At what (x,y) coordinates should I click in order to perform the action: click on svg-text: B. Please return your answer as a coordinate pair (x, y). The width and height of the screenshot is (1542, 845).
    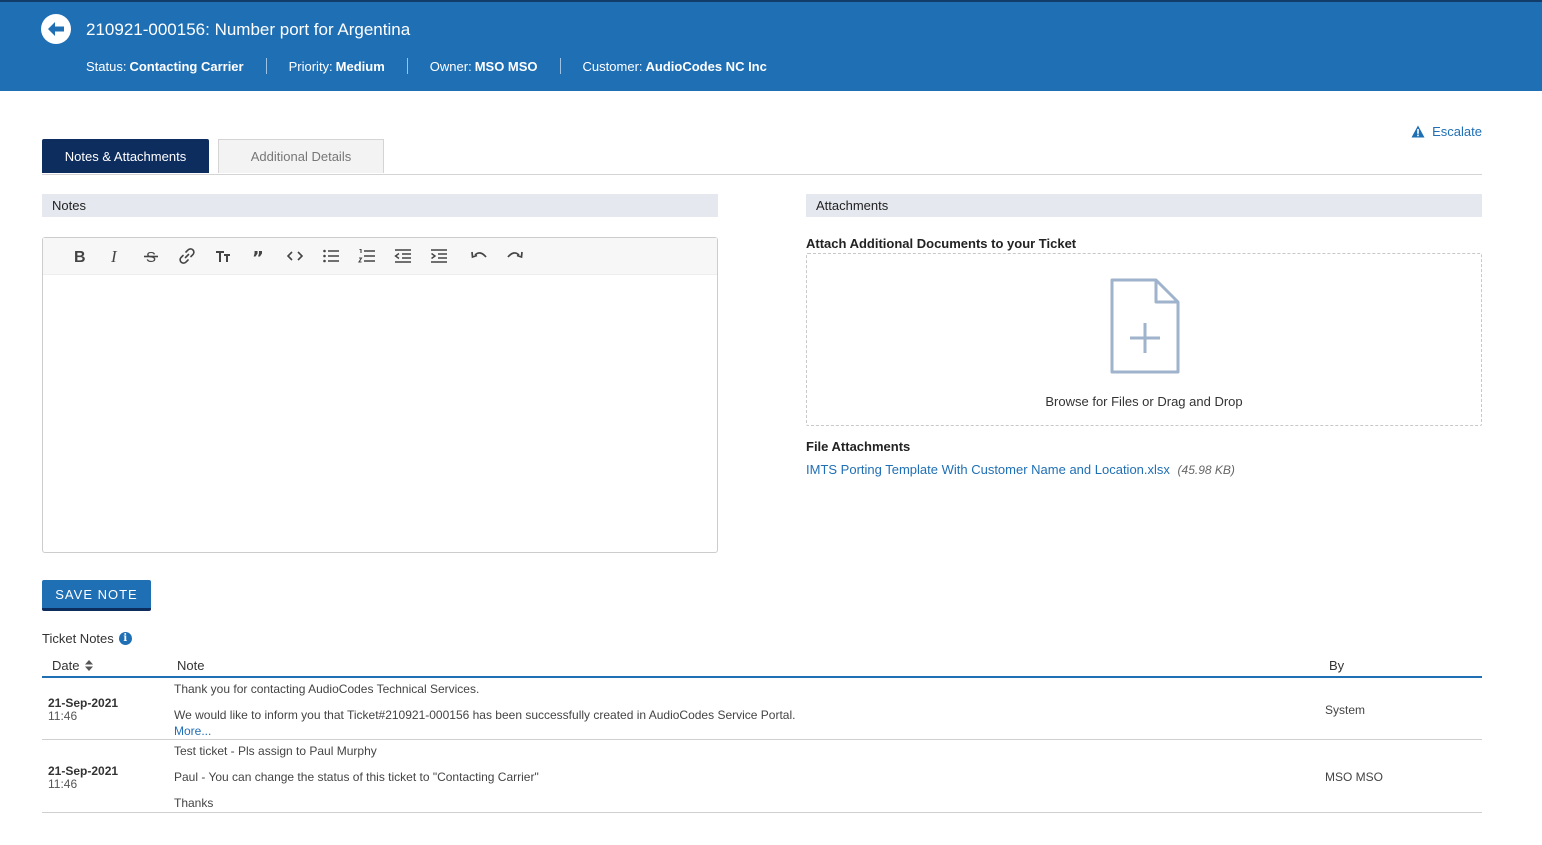
    Looking at the image, I should click on (80, 257).